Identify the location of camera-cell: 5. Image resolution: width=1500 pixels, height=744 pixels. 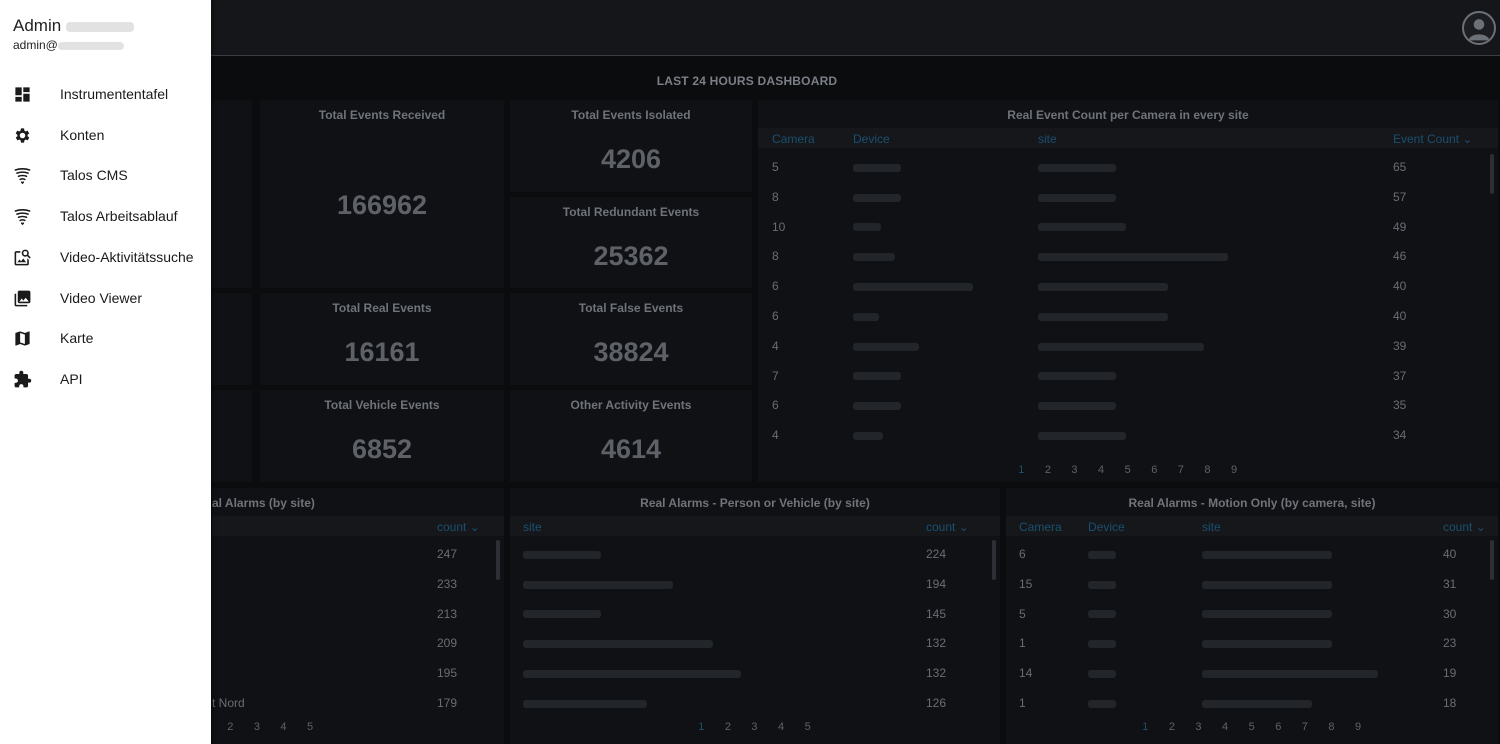
(775, 167).